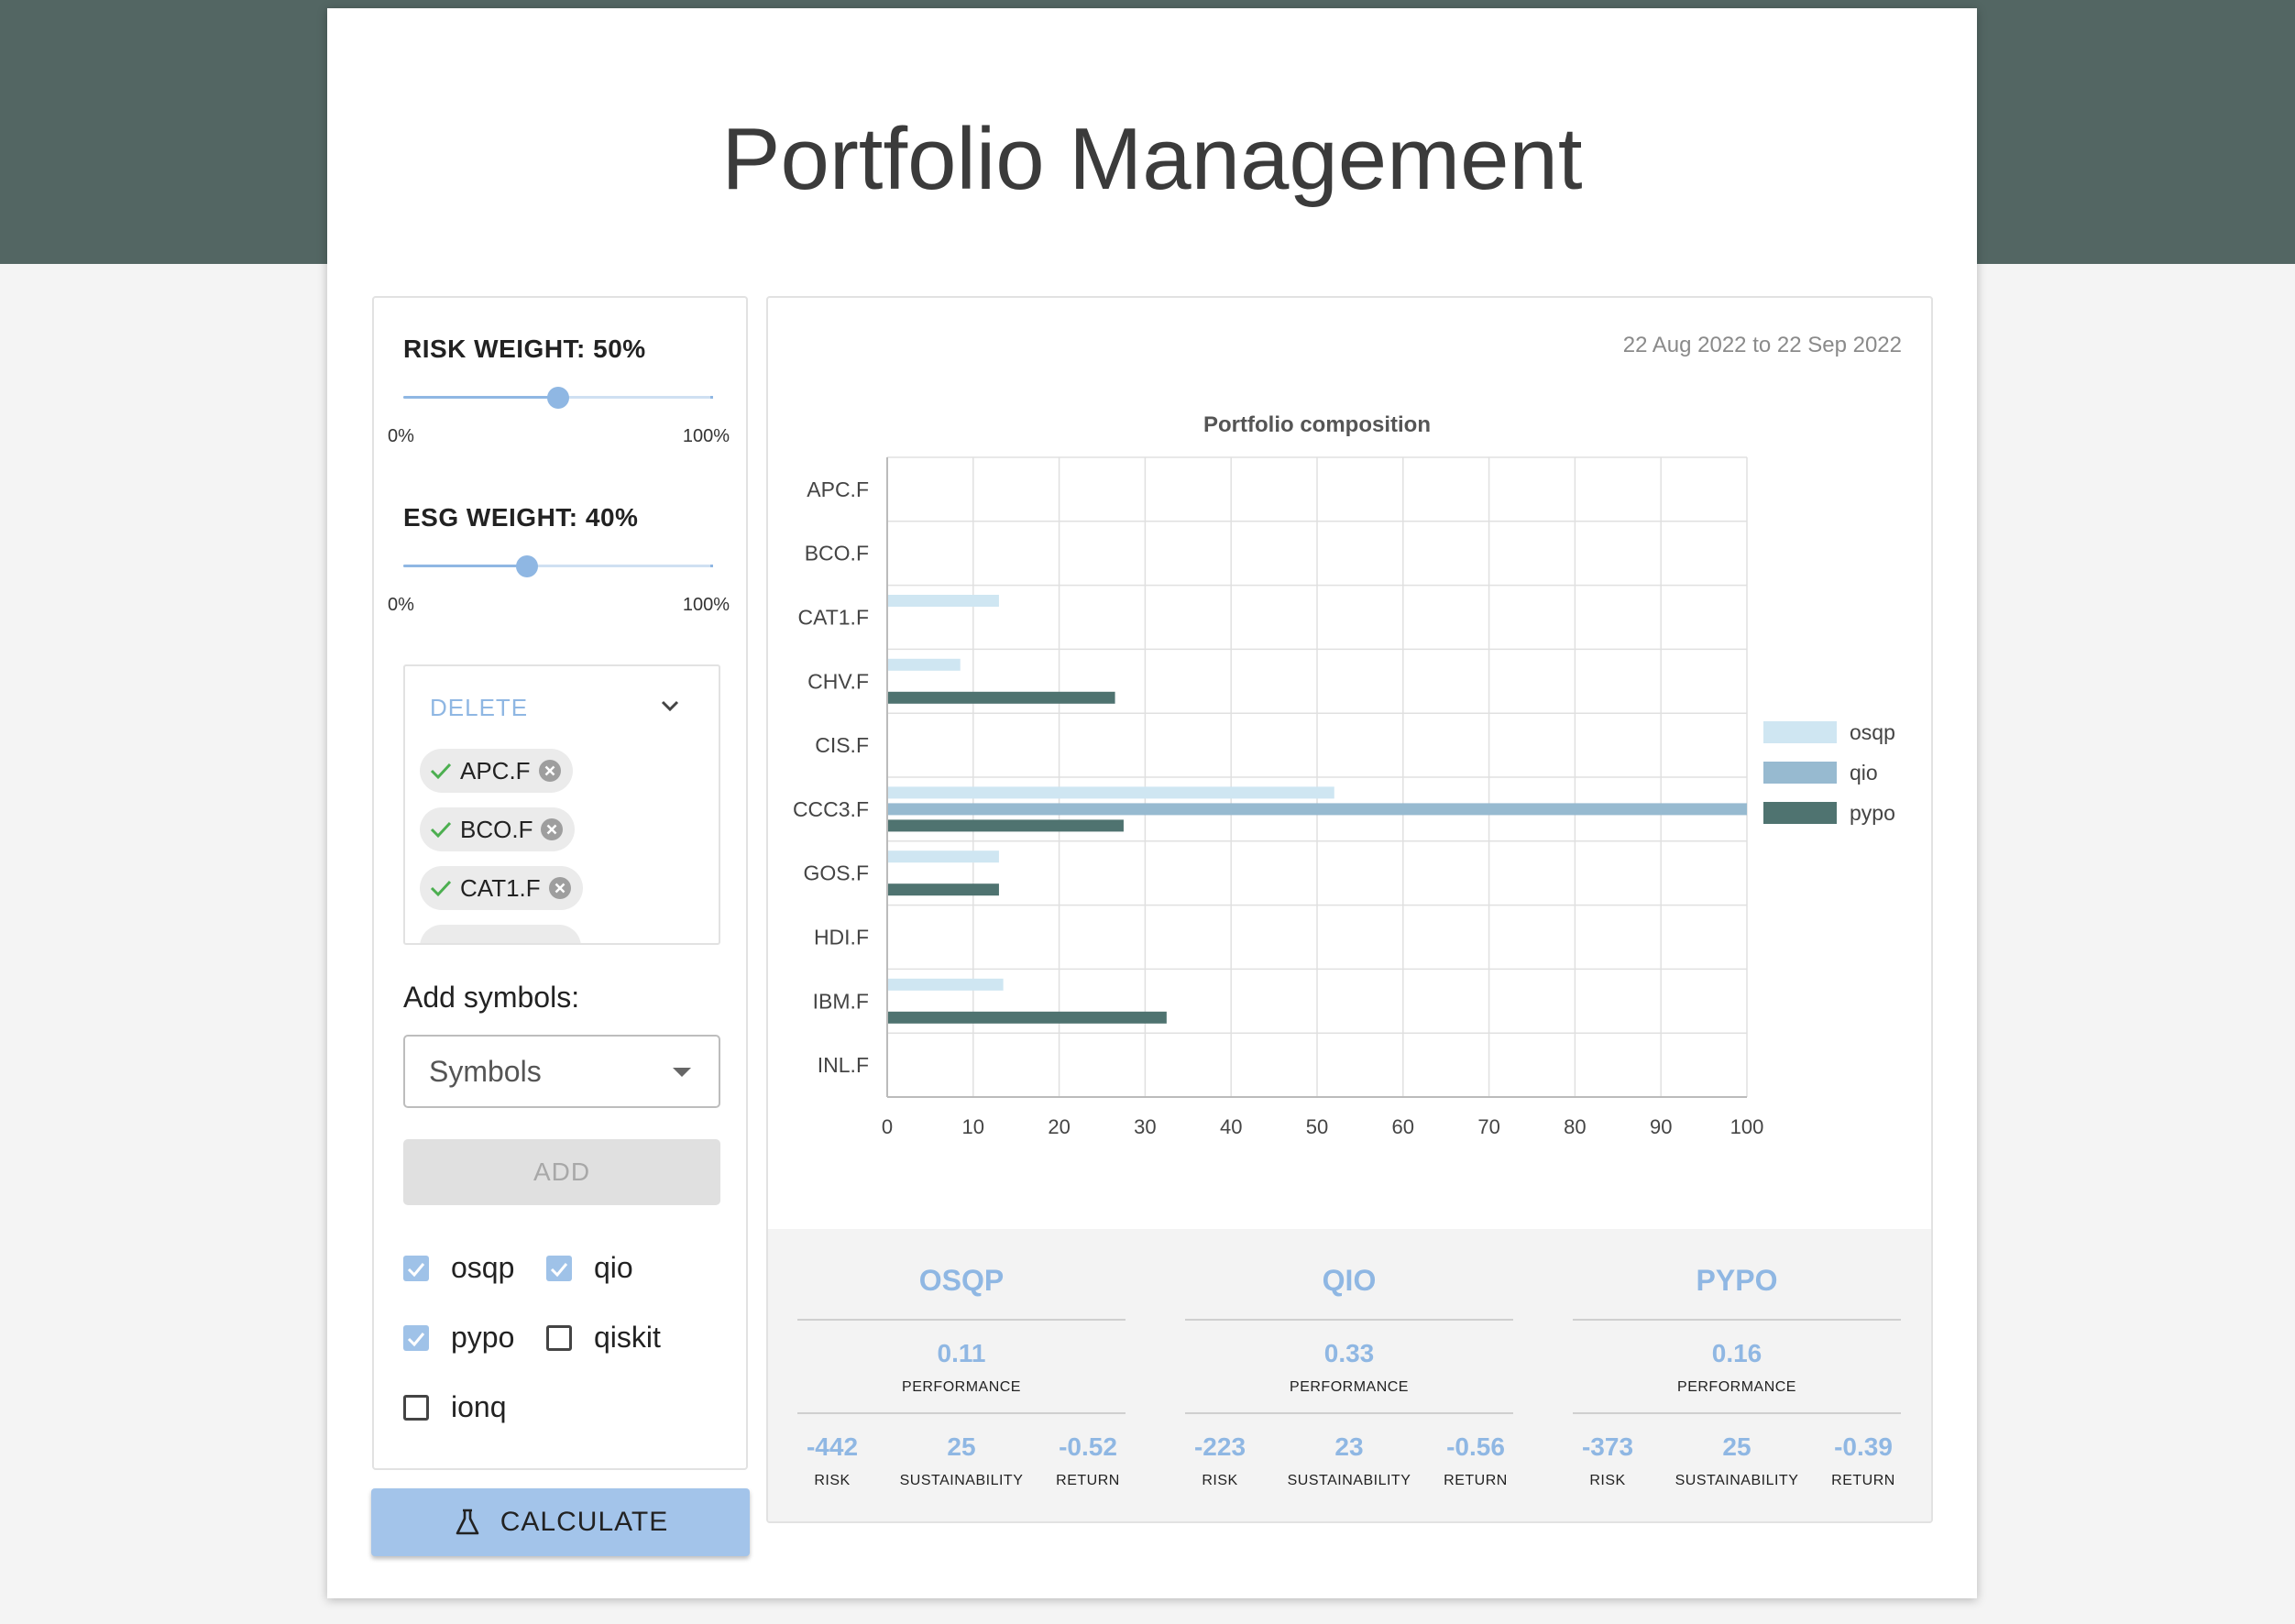 This screenshot has width=2295, height=1624. I want to click on risk-value: -442, so click(832, 1446).